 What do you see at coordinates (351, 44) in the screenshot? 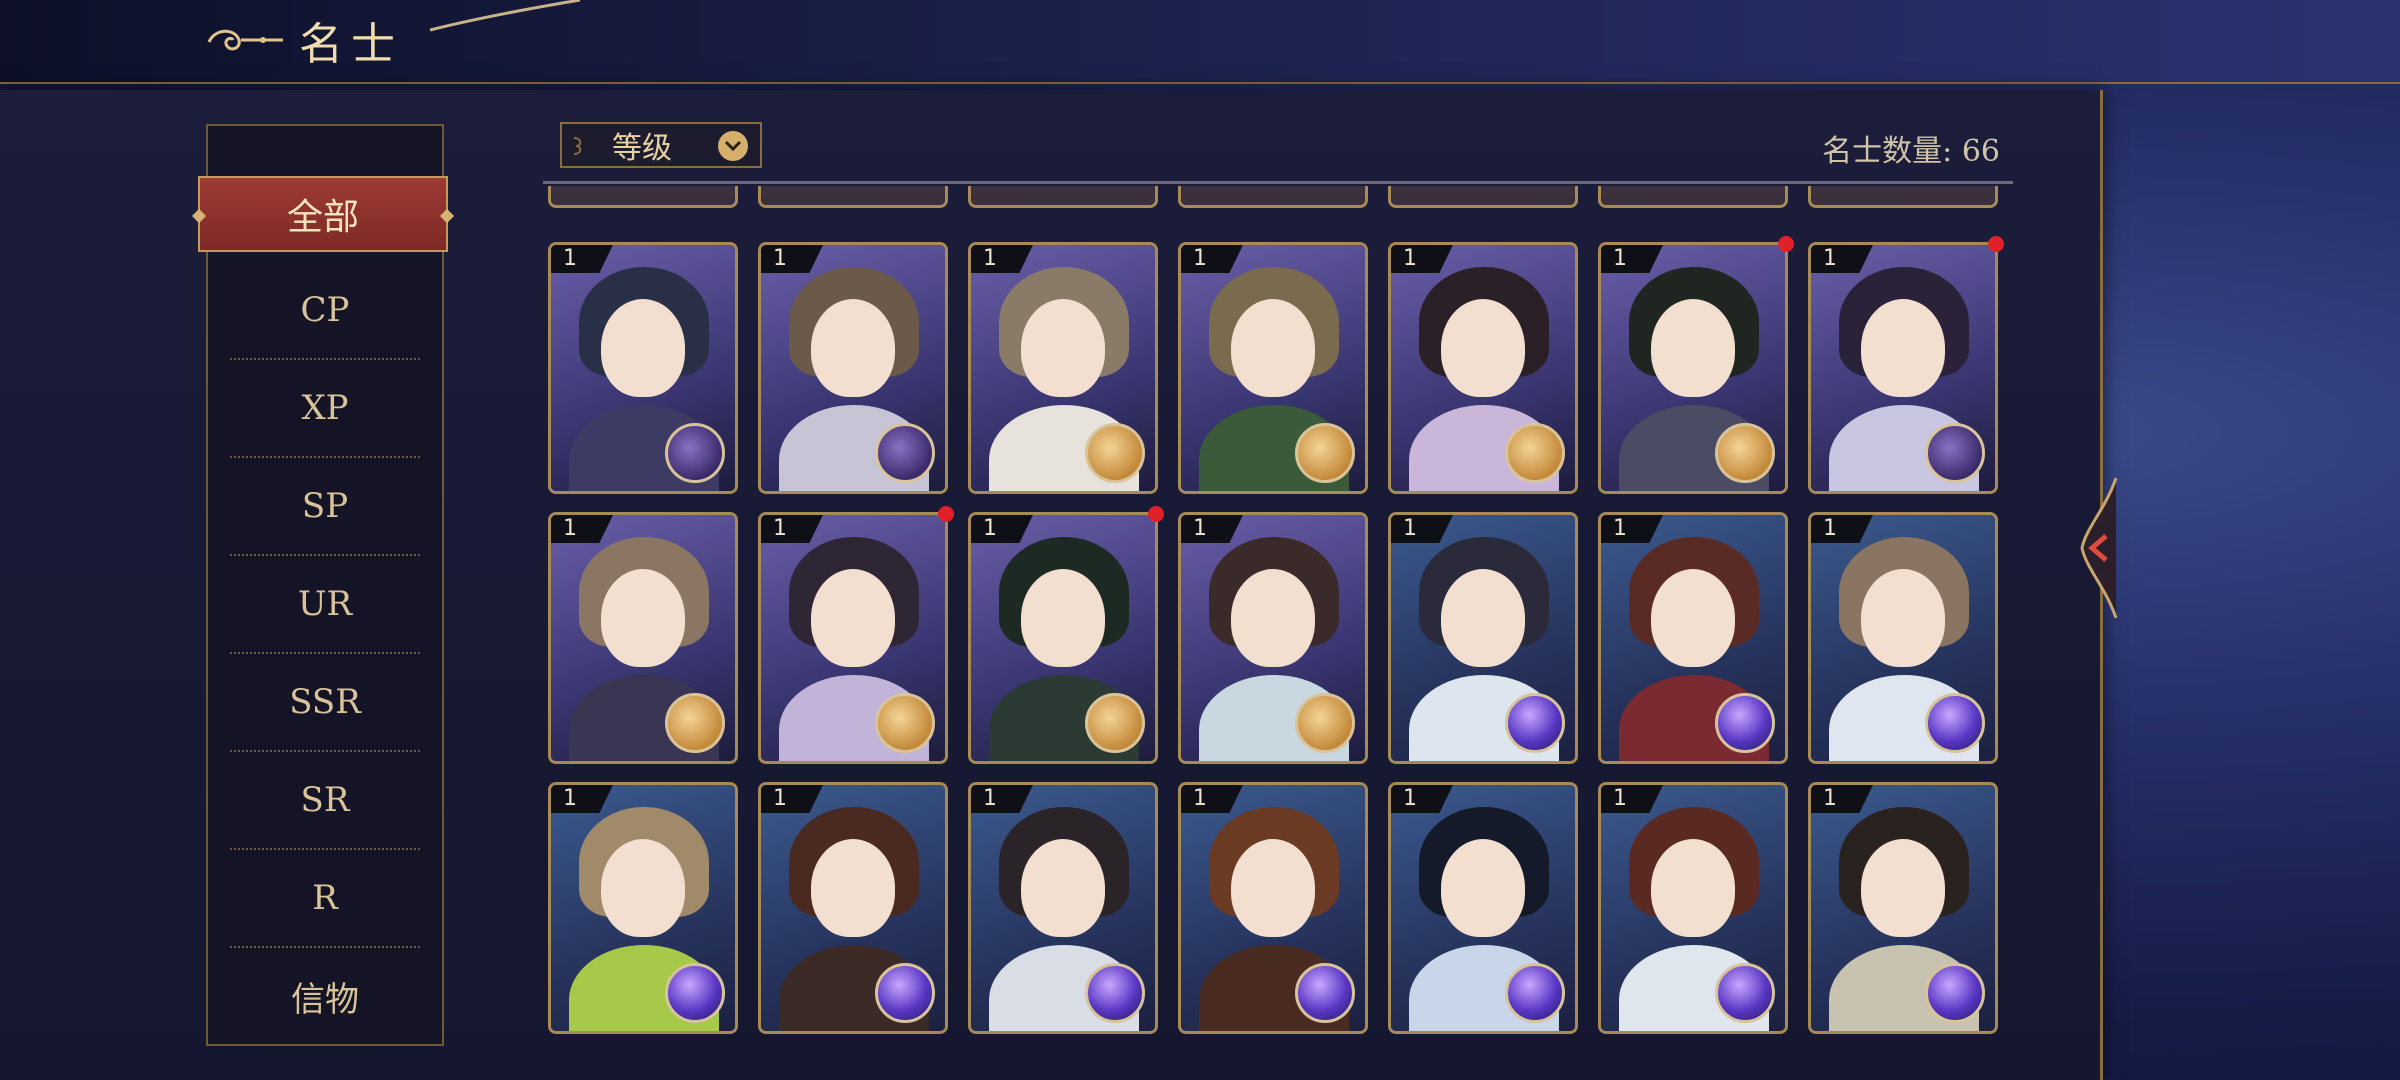
I see `page-title: 名士` at bounding box center [351, 44].